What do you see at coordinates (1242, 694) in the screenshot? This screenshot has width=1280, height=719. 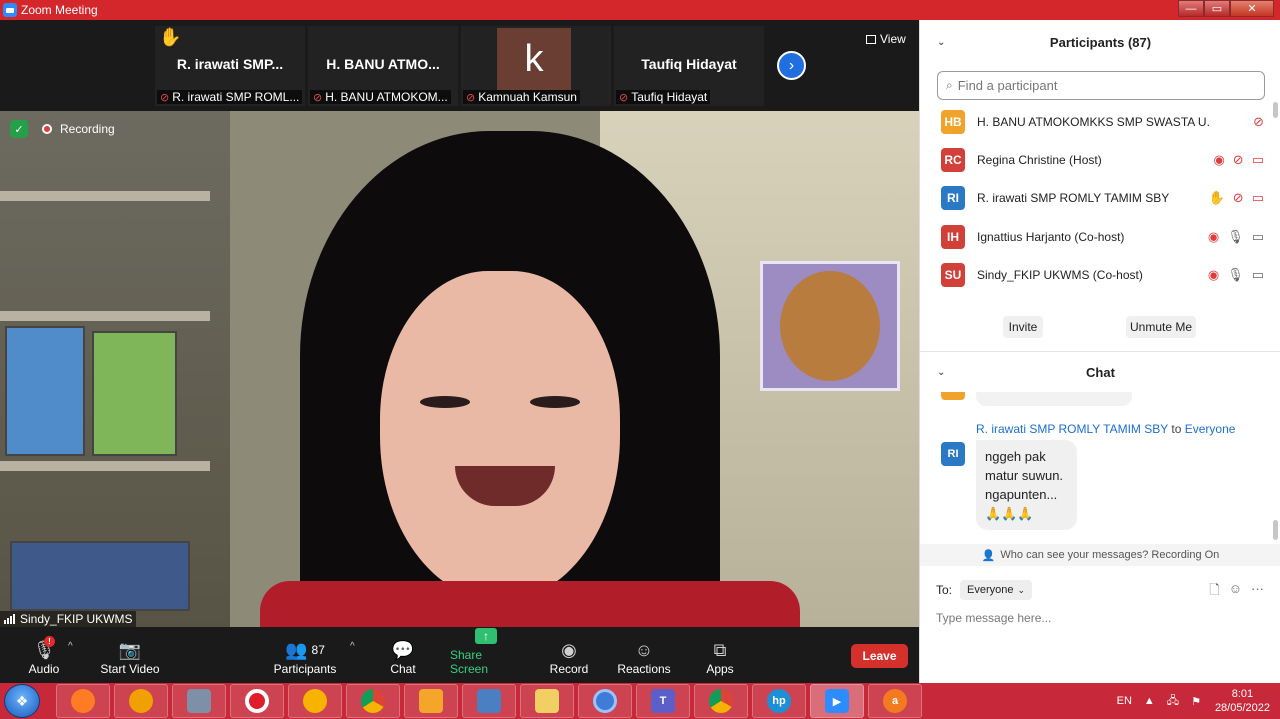 I see `clock-time: 8:01` at bounding box center [1242, 694].